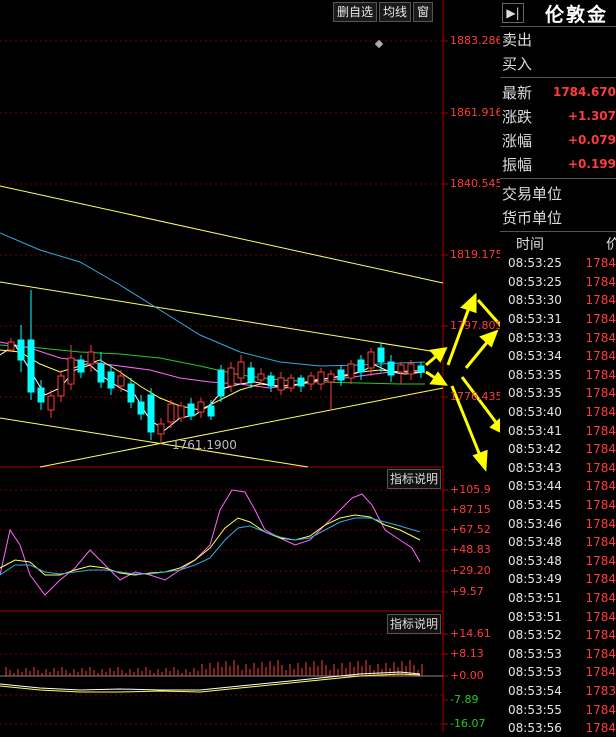 The image size is (616, 737). Describe the element at coordinates (476, 325) in the screenshot. I see `price-axis-label: 1797.805` at that location.